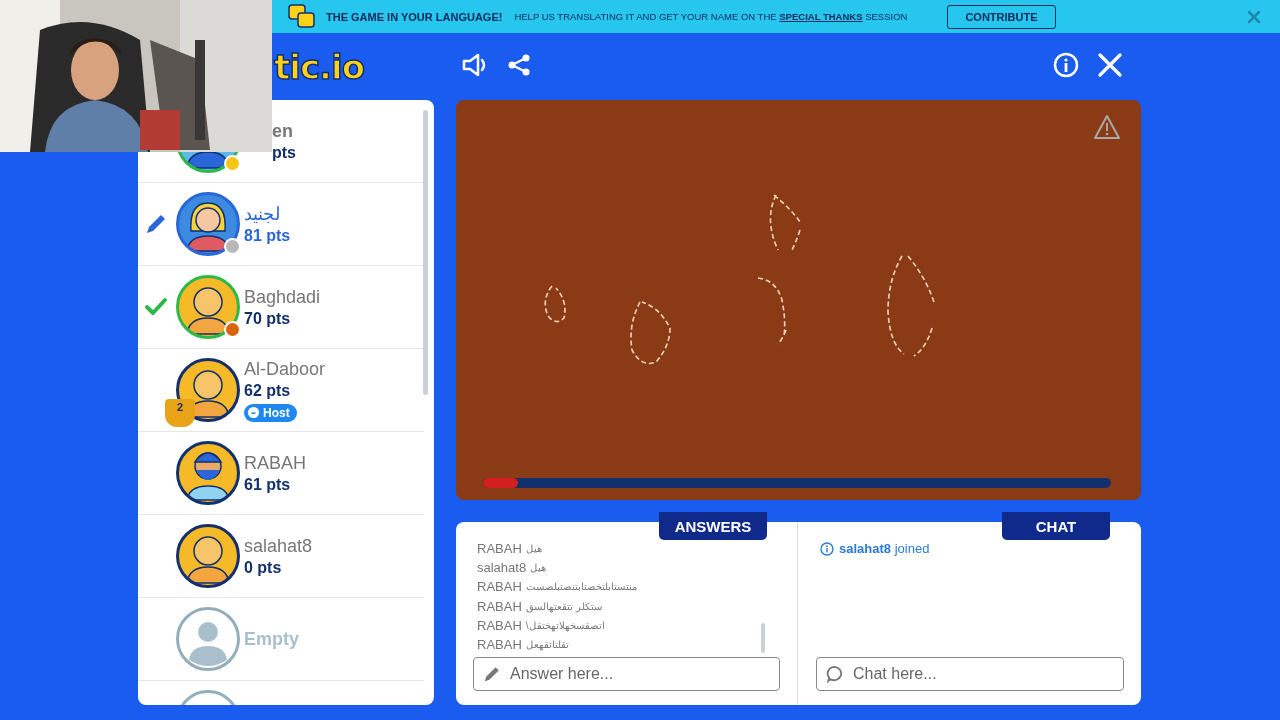 This screenshot has width=1280, height=720. What do you see at coordinates (302, 16) in the screenshot?
I see `translate-icon` at bounding box center [302, 16].